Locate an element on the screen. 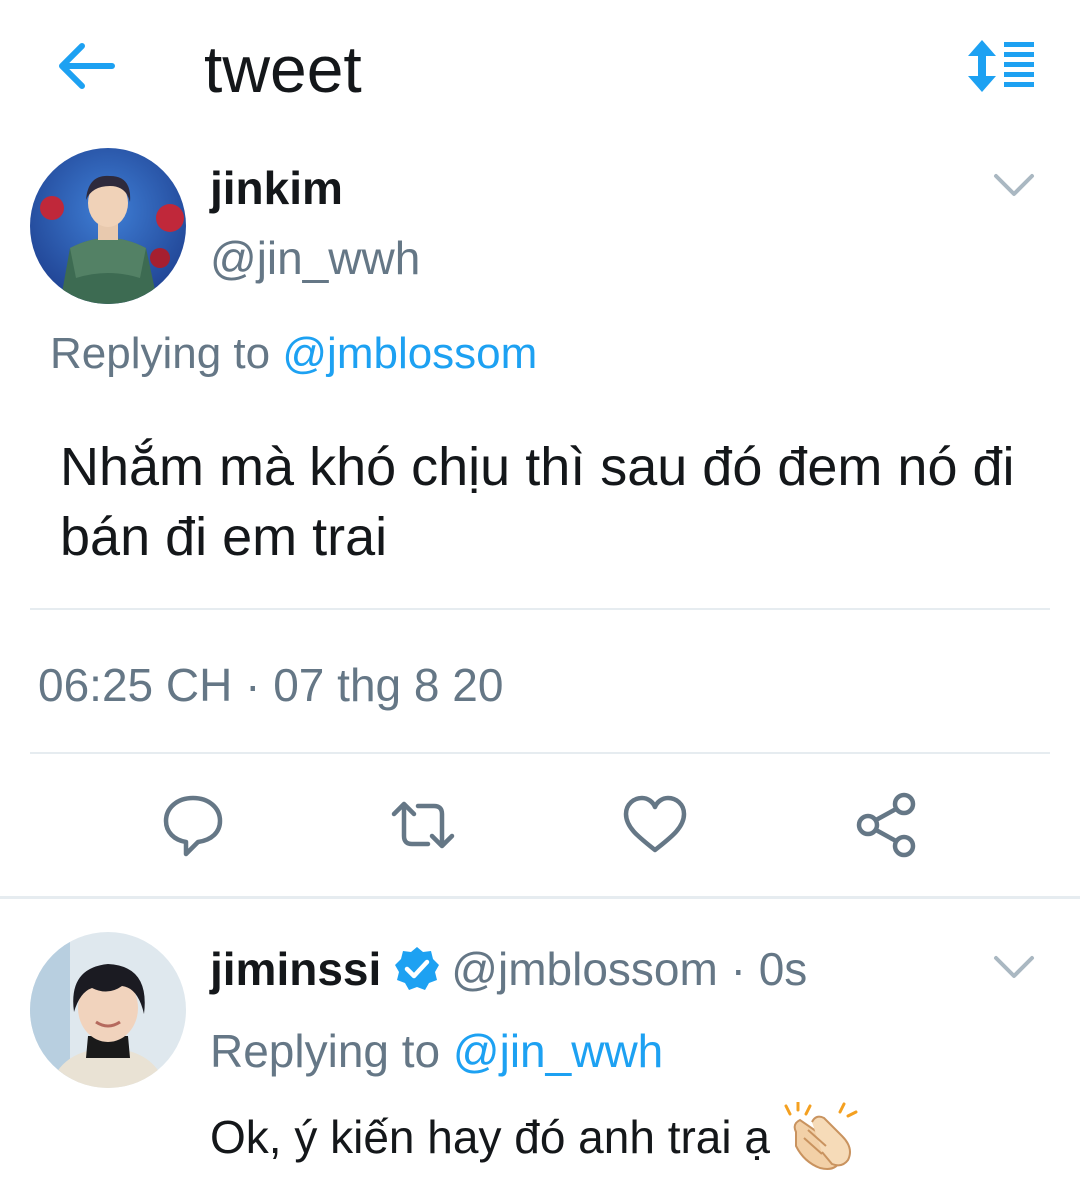  like-icon is located at coordinates (655, 824).